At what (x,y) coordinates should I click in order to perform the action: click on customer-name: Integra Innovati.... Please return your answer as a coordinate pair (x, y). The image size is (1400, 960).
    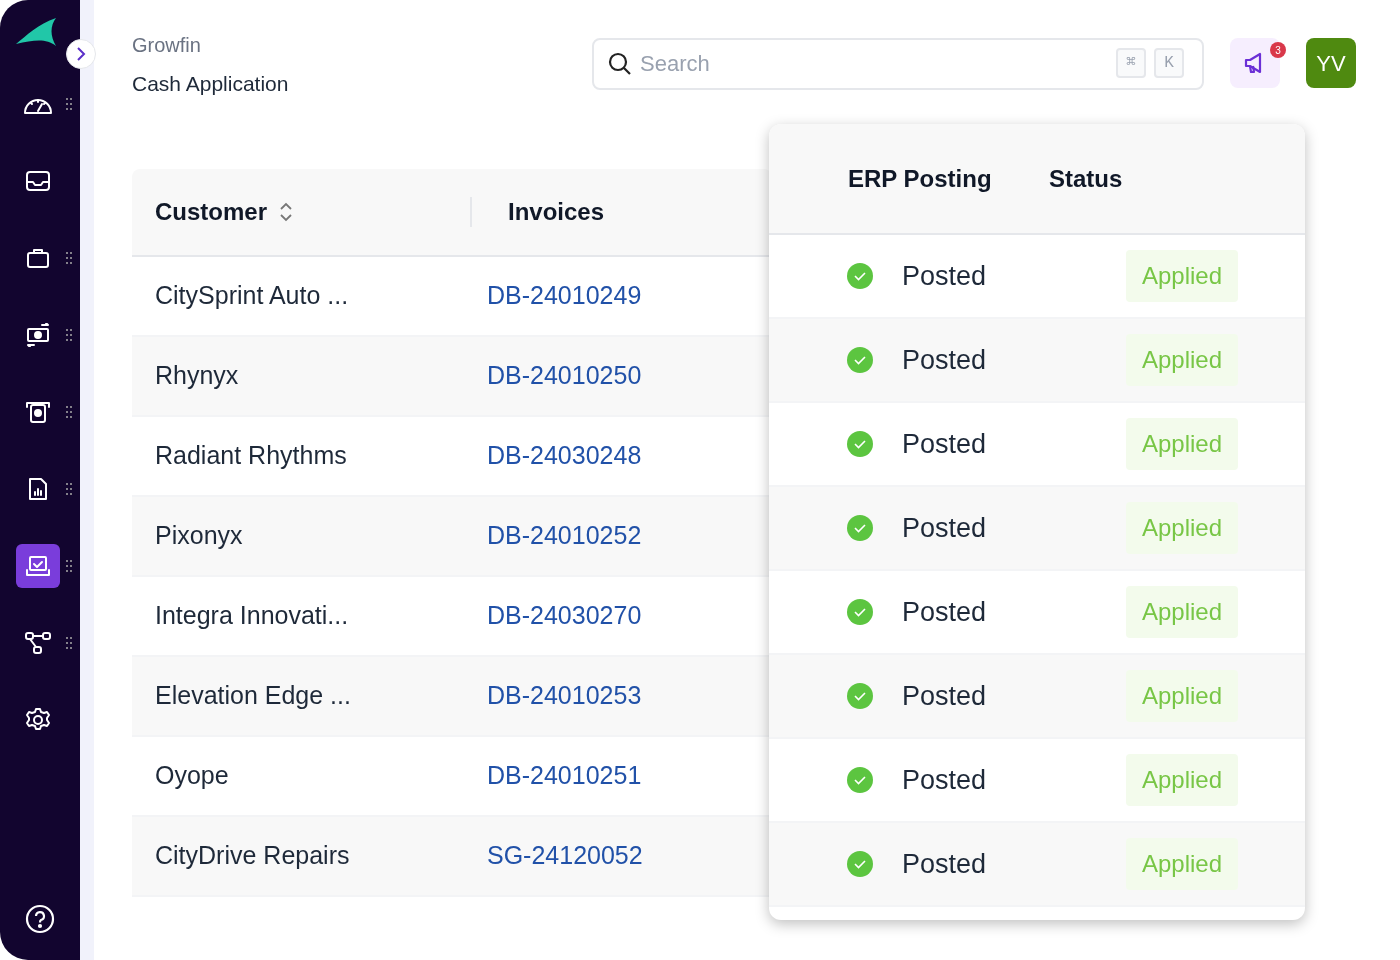
    Looking at the image, I should click on (252, 615).